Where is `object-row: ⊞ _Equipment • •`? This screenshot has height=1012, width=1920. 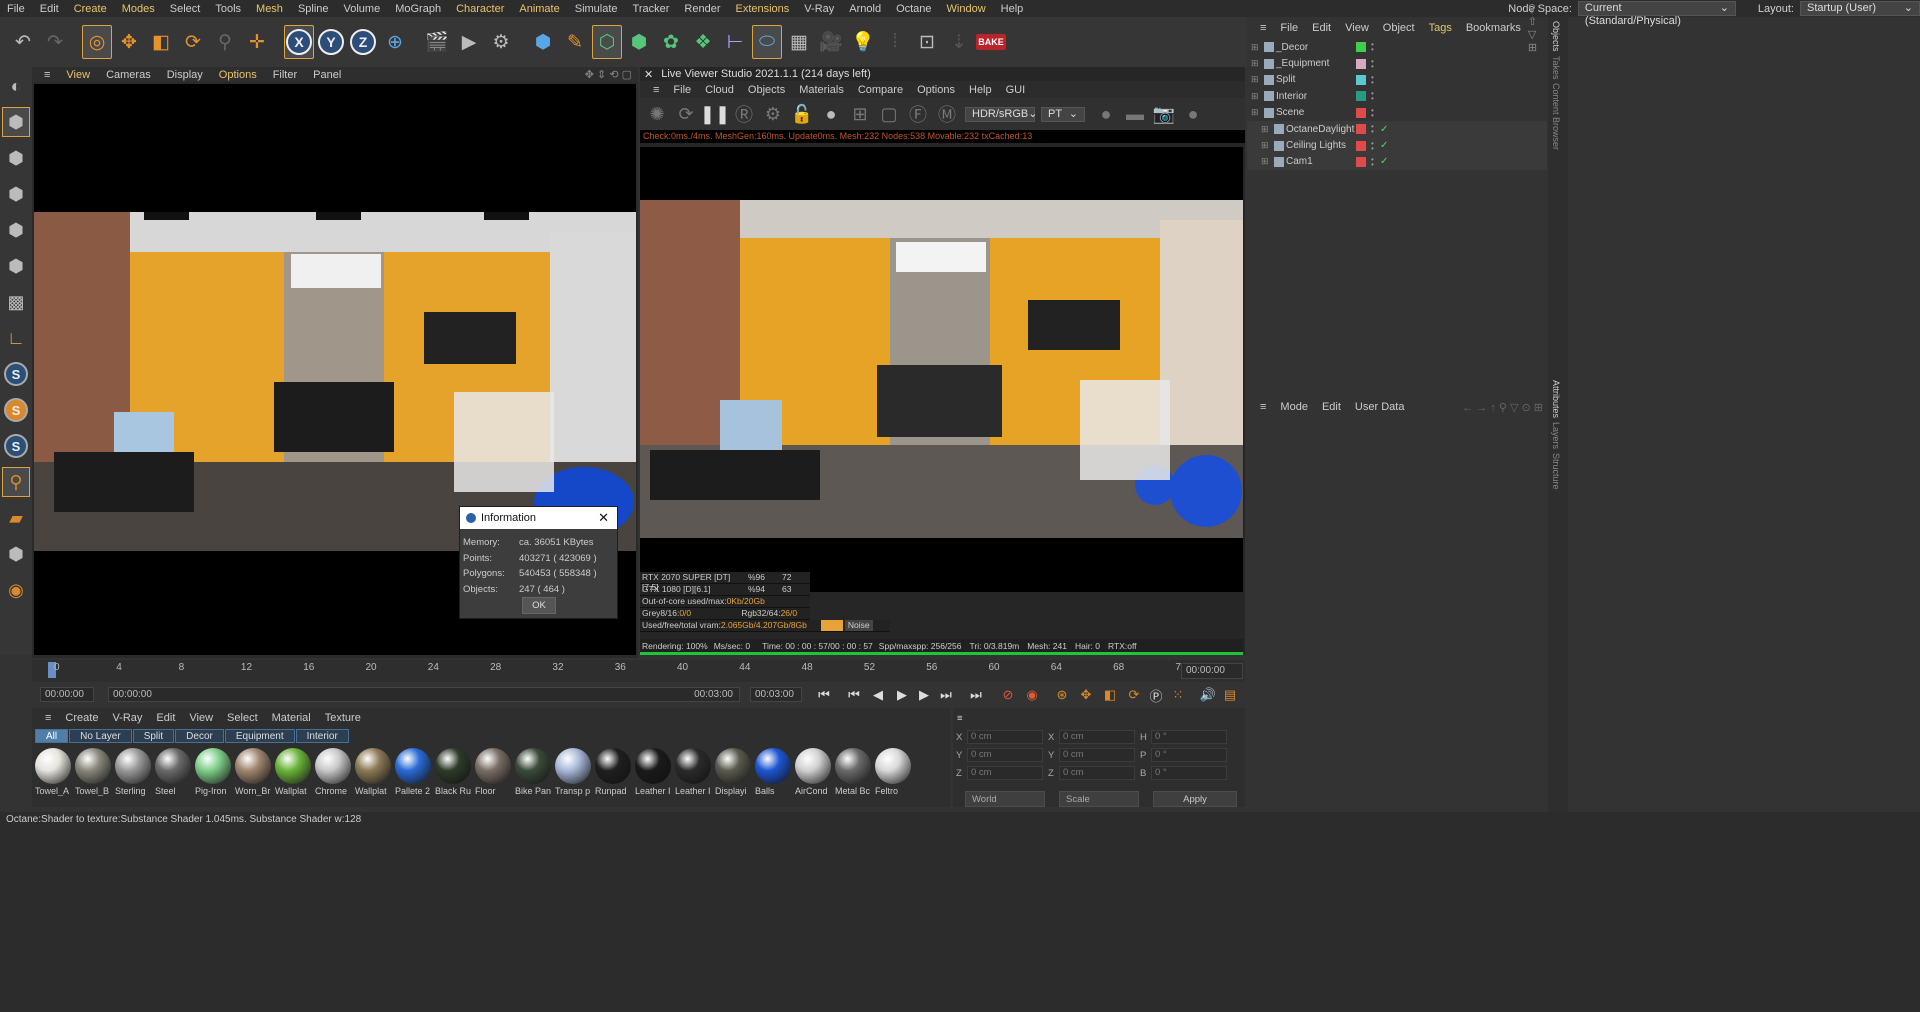
object-row: ⊞ _Equipment • • is located at coordinates (1397, 63).